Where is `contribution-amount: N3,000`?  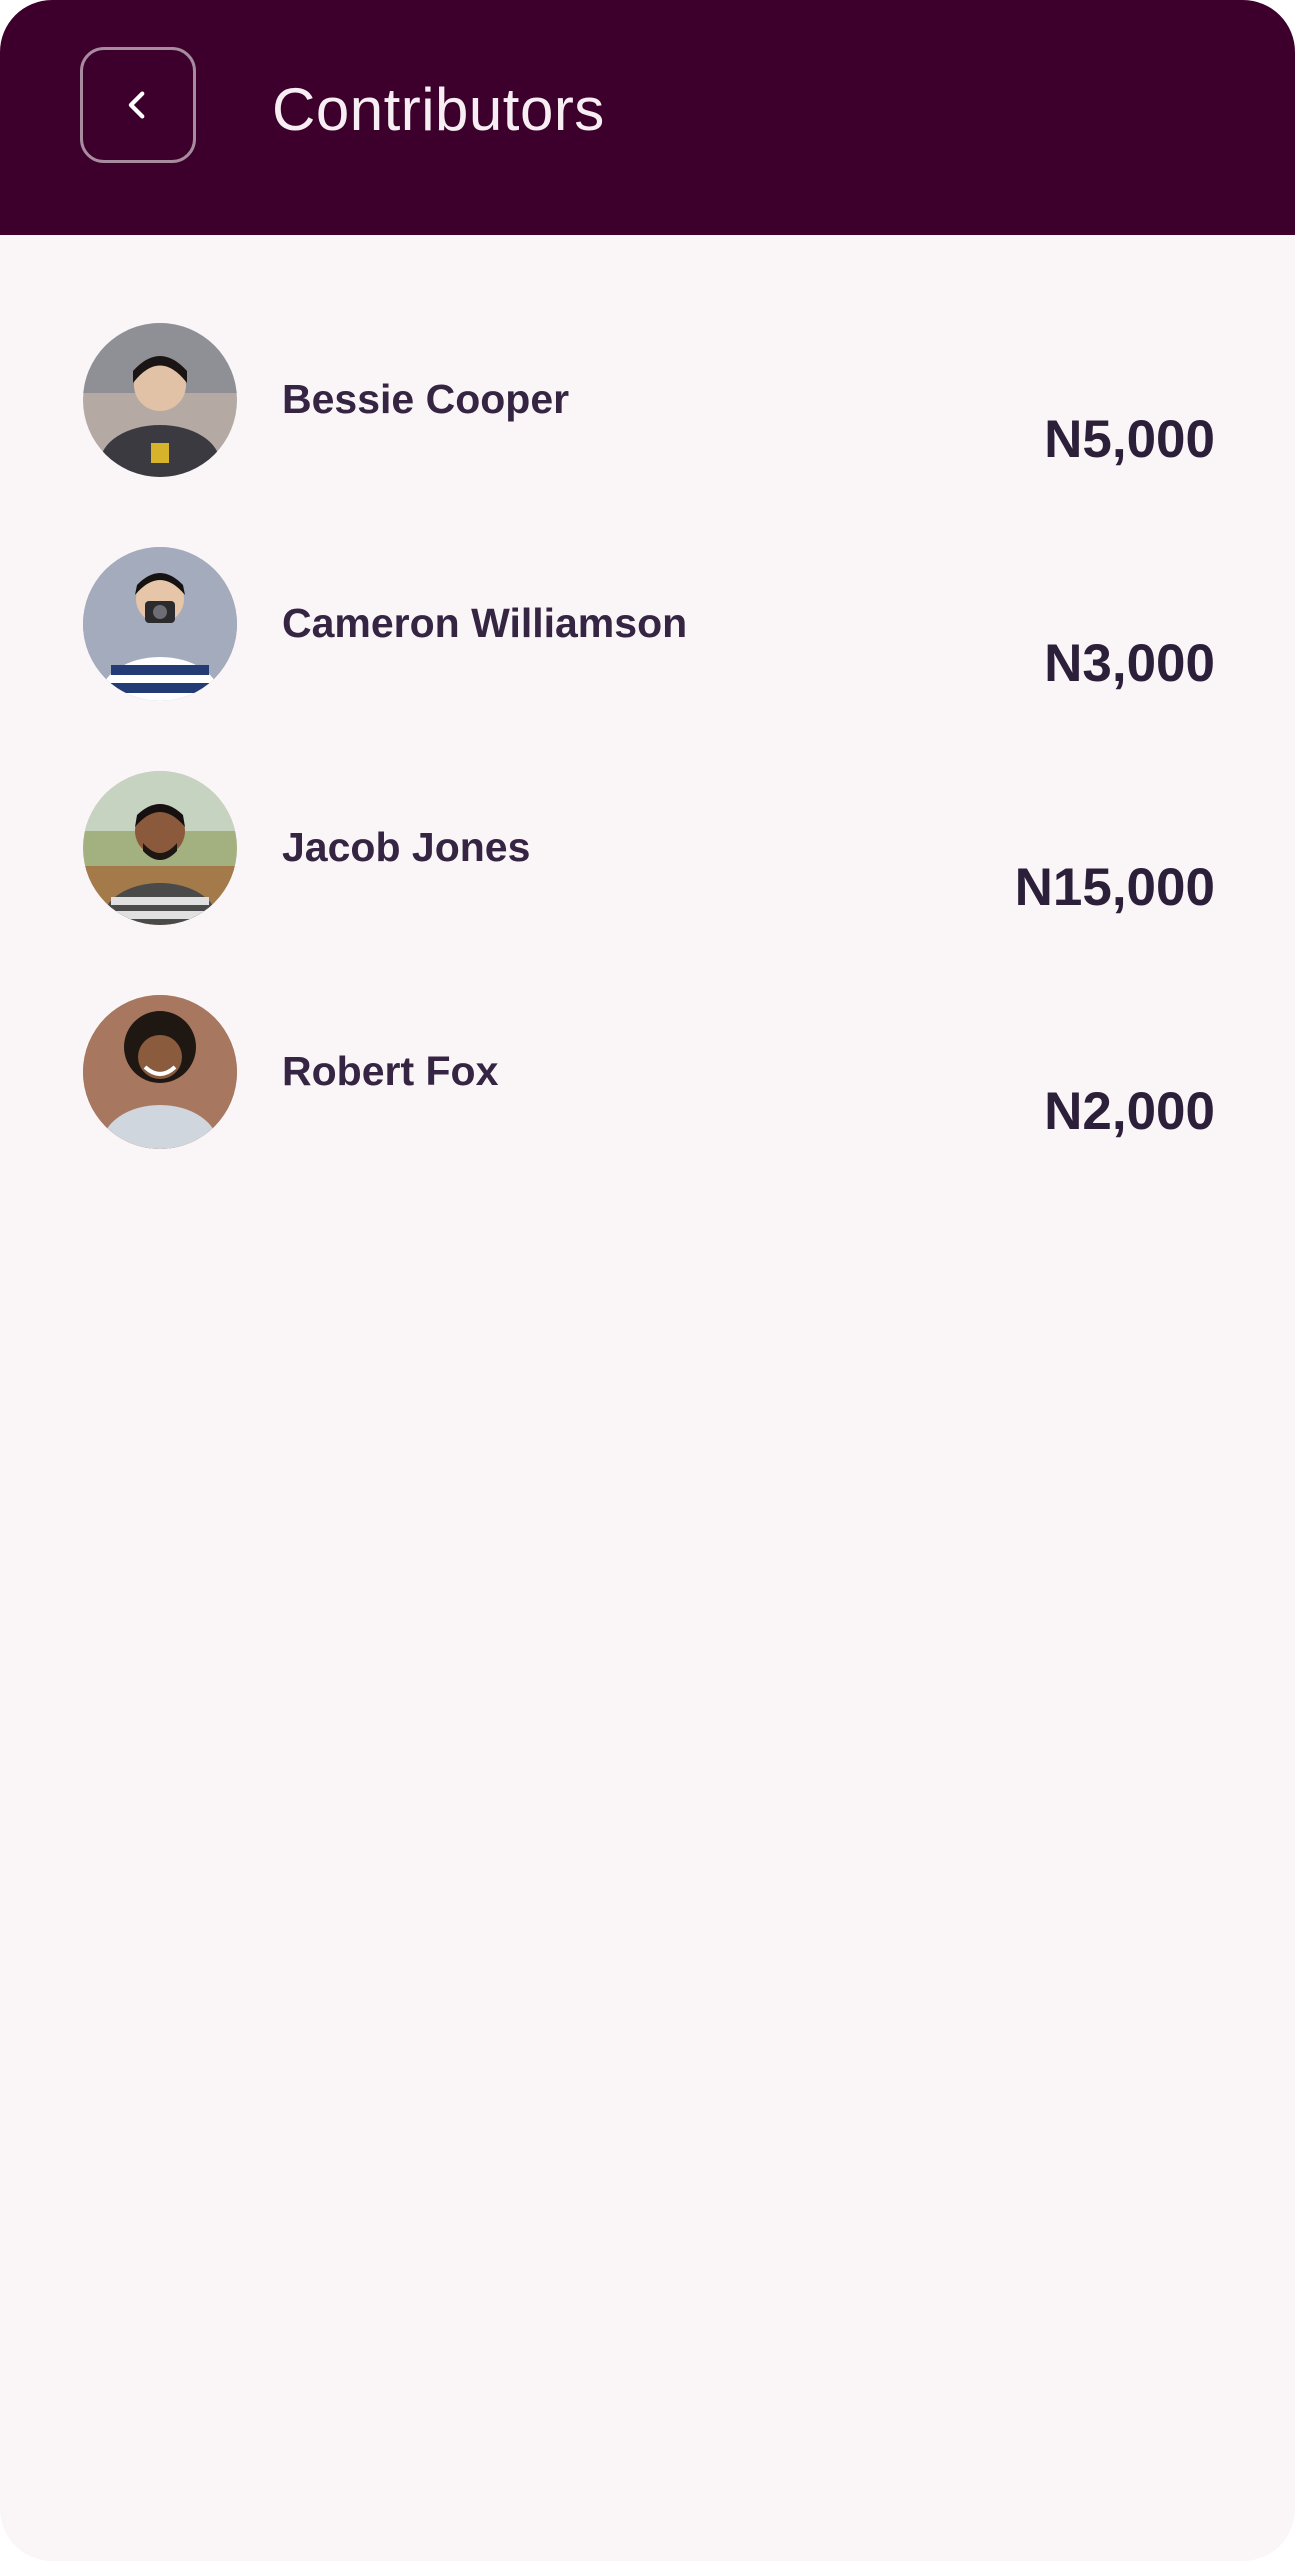 contribution-amount: N3,000 is located at coordinates (1129, 663).